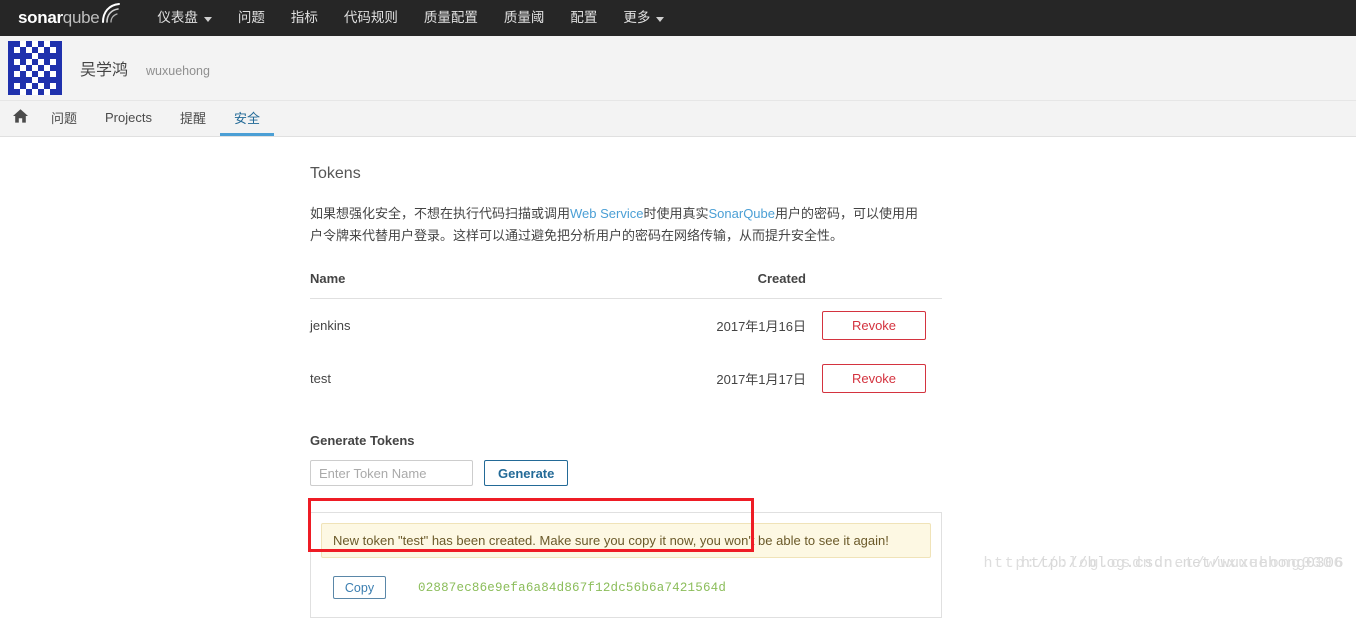 The height and width of the screenshot is (618, 1356). What do you see at coordinates (636, 285) in the screenshot?
I see `column-header-created: Created` at bounding box center [636, 285].